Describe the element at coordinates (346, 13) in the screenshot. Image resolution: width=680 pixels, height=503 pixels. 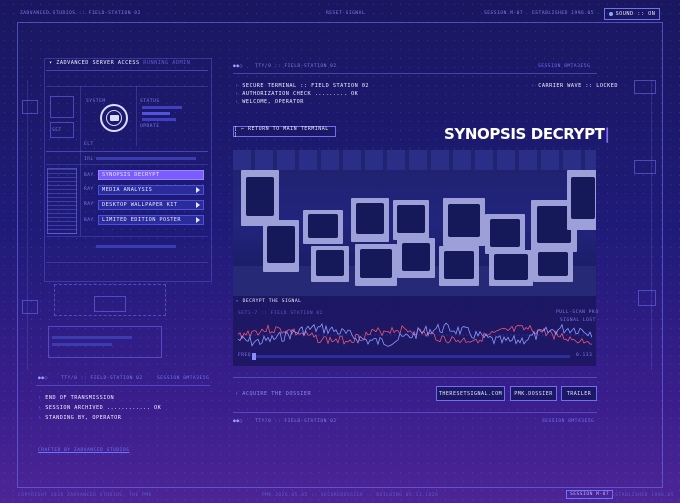
I see `topbar-center: RESET-SIGNAL` at that location.